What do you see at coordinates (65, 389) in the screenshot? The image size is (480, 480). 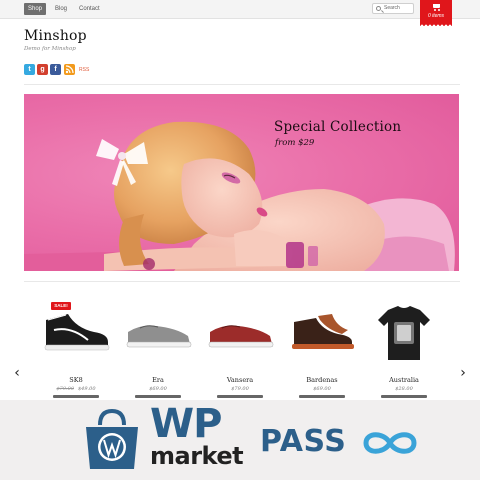 I see `old-price: $79.00` at bounding box center [65, 389].